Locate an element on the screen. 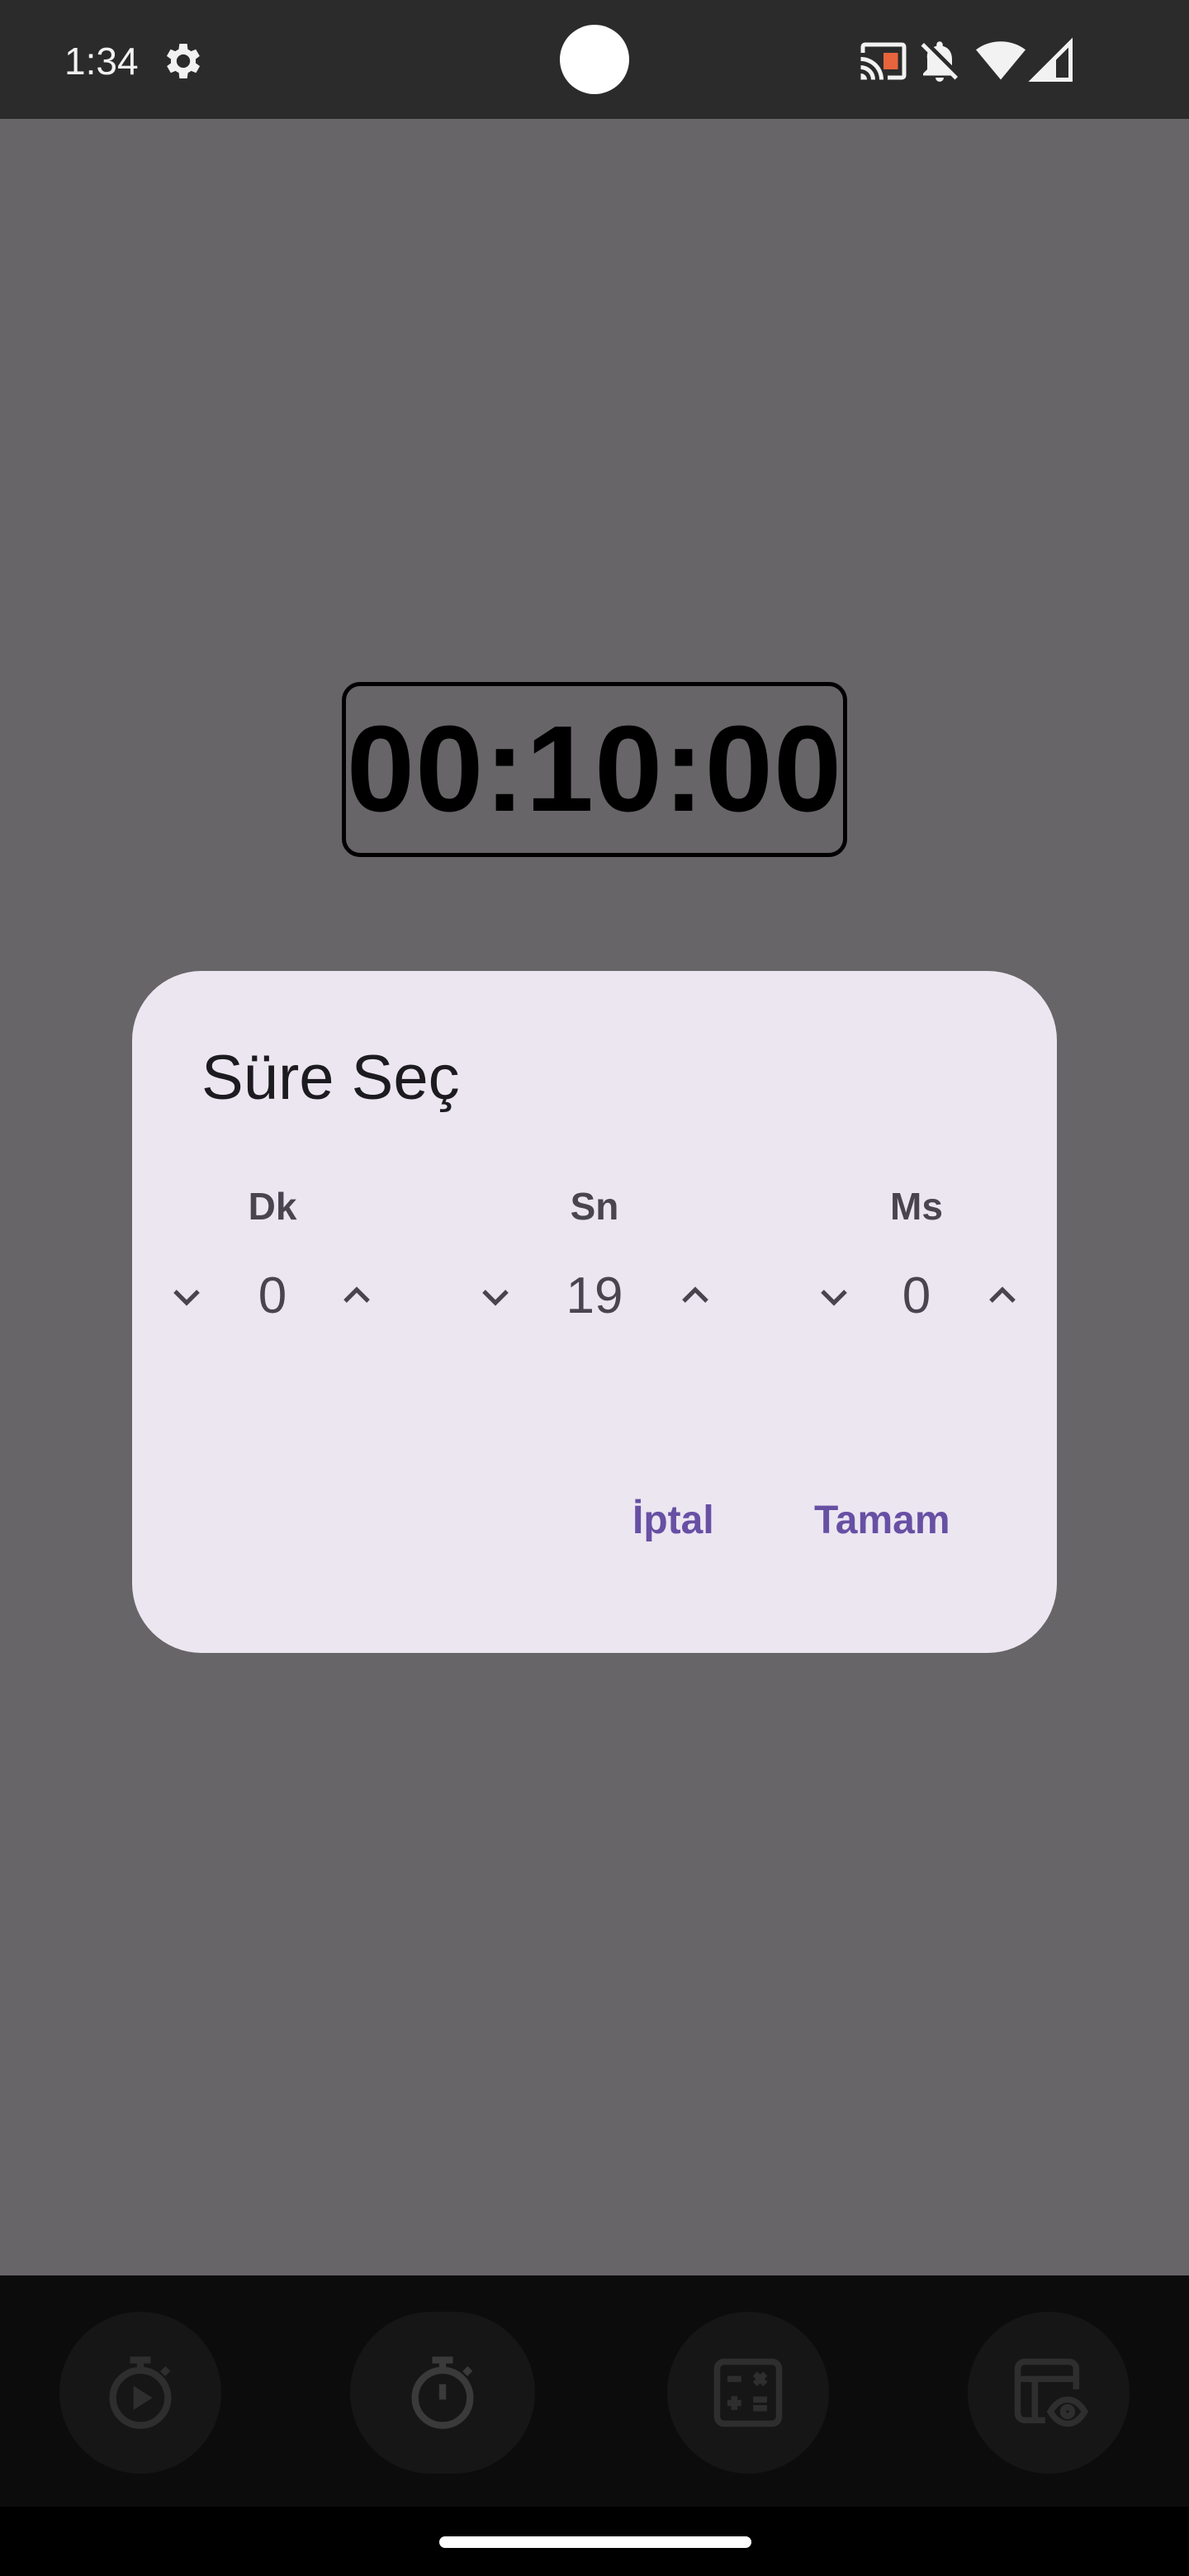  cast-icon is located at coordinates (883, 61).